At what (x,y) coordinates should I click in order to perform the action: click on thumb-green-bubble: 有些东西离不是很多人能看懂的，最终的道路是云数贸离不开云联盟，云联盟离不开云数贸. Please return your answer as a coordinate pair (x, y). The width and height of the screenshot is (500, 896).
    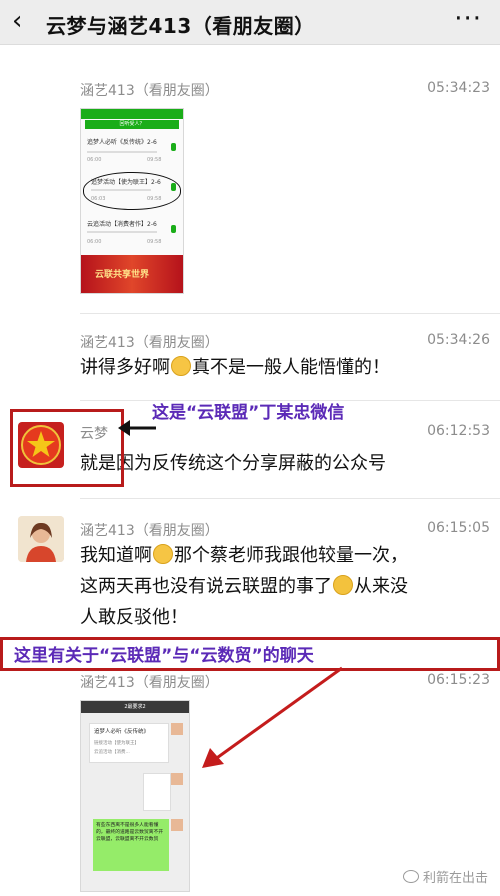
    Looking at the image, I should click on (131, 845).